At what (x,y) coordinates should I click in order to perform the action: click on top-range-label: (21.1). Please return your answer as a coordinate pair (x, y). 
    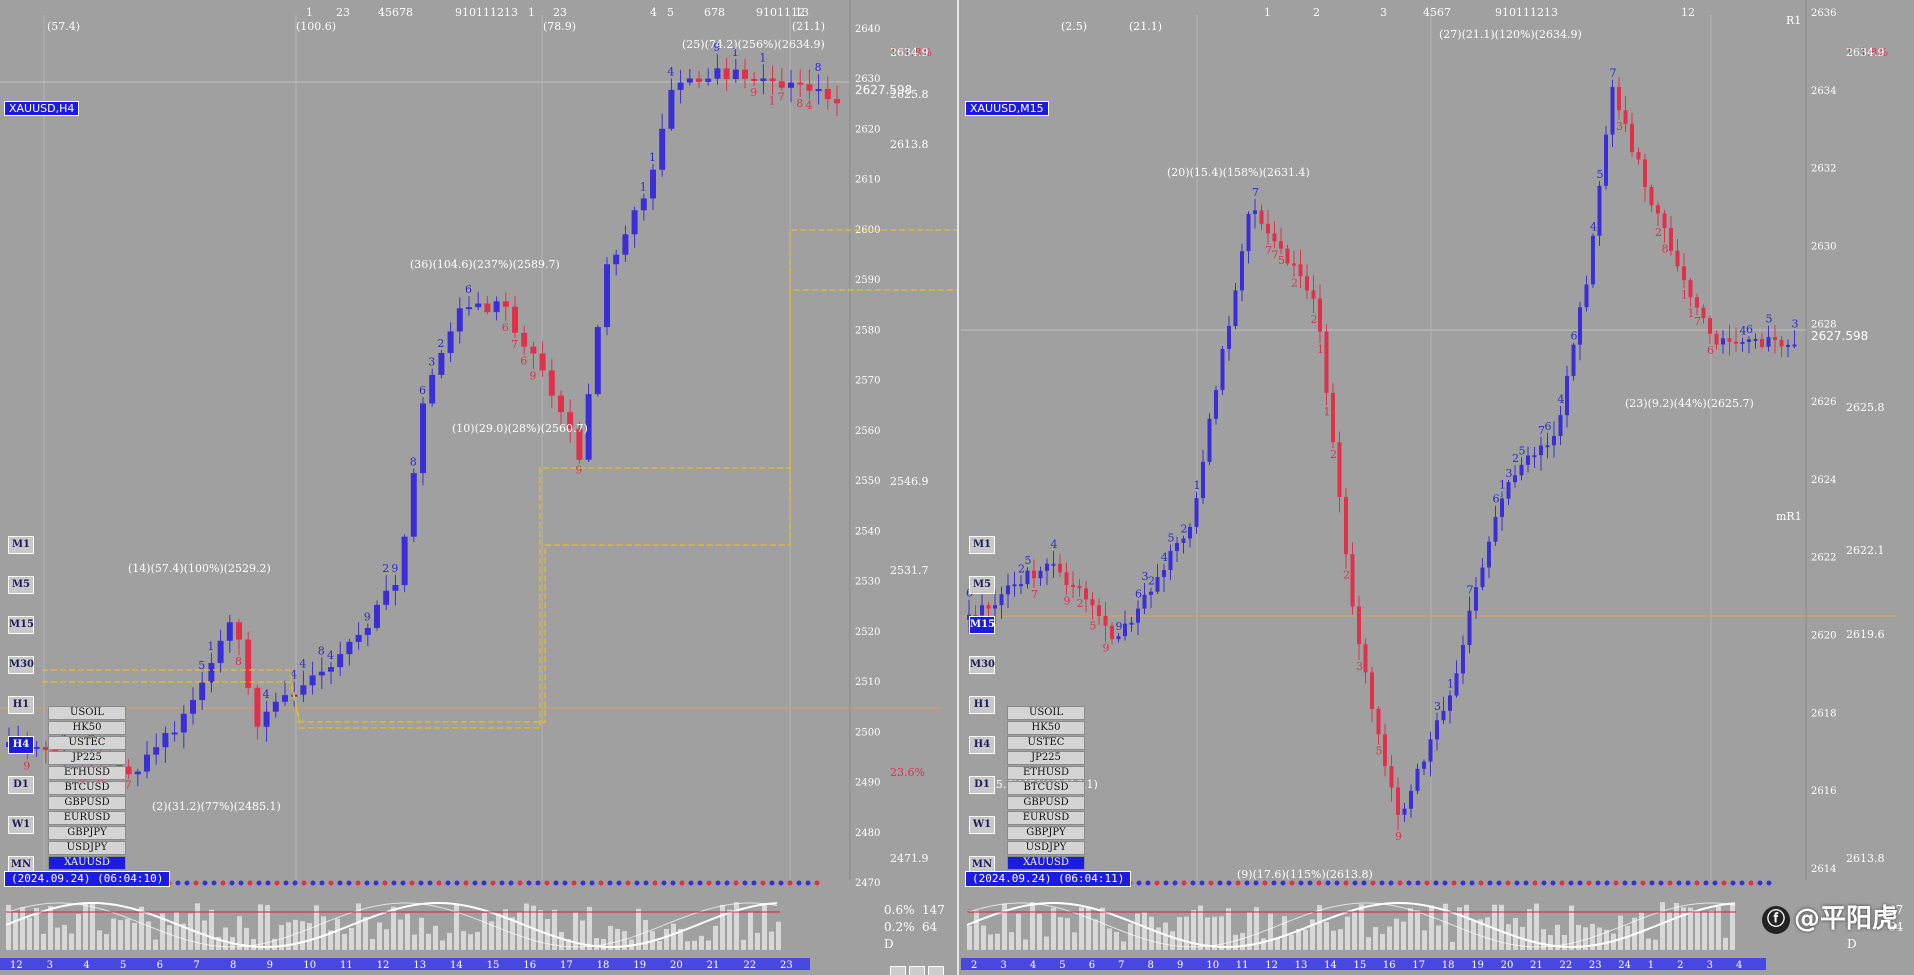
    Looking at the image, I should click on (1145, 26).